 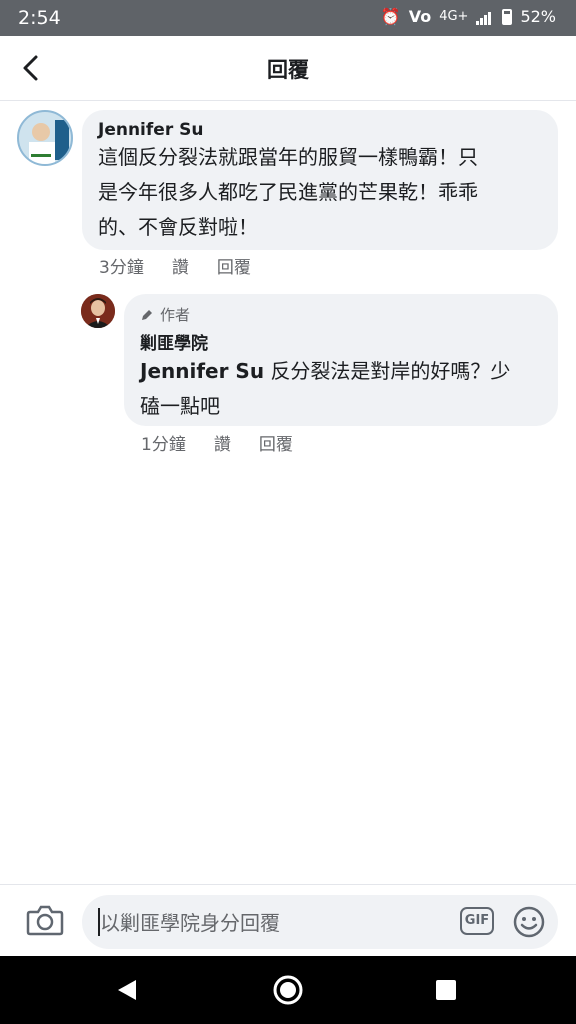 I want to click on comment-text-line-1: 這個反分裂法就跟當年的服貿一樣鴨霸！只, so click(x=288, y=157).